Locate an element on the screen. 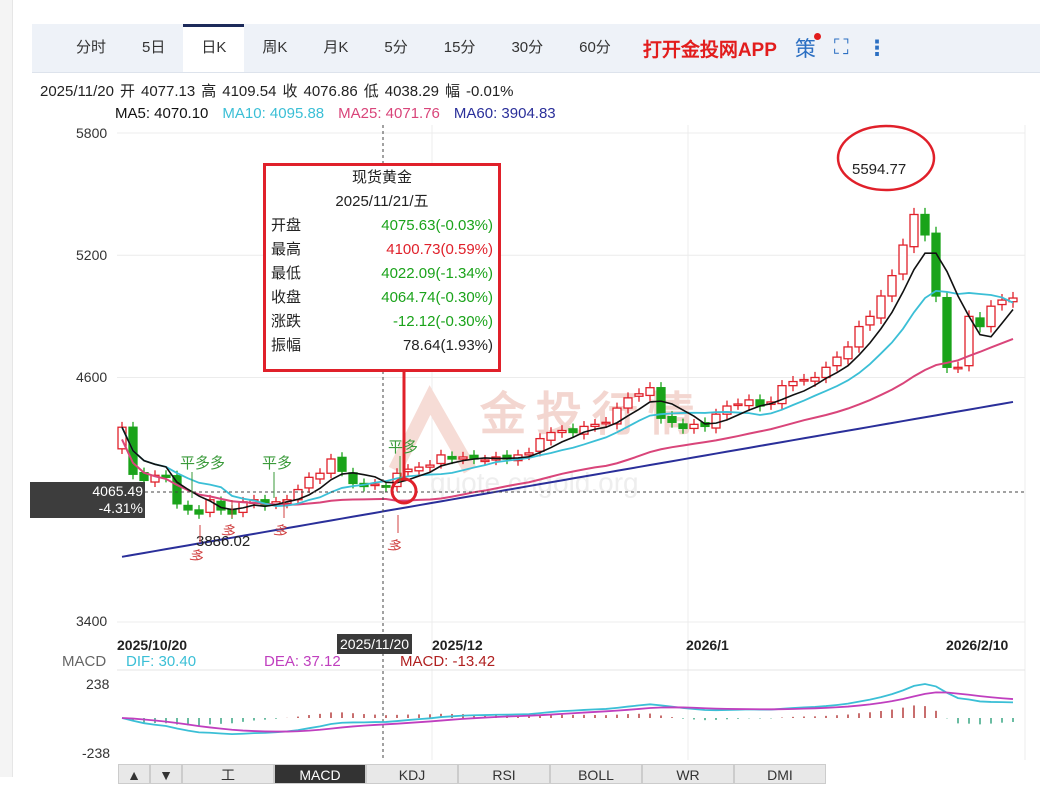 Image resolution: width=1051 pixels, height=785 pixels. y-tick: 4600 is located at coordinates (92, 377).